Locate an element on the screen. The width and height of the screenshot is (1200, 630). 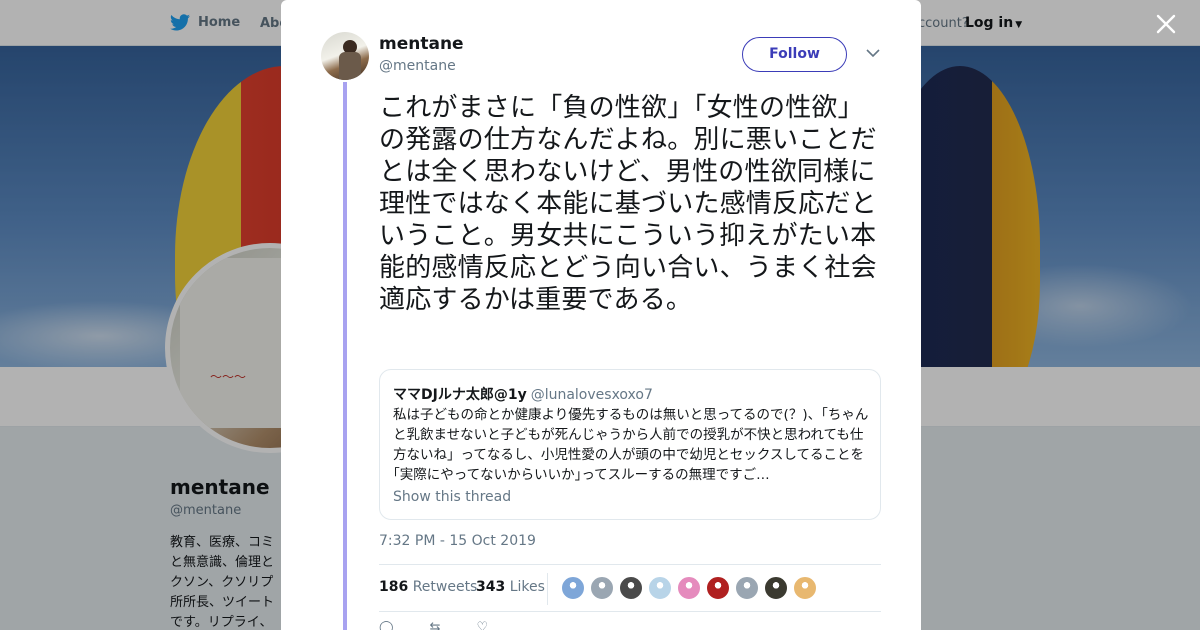
tweet-timestamp: 7:32 PM - 15 Oct 2019 is located at coordinates (457, 541).